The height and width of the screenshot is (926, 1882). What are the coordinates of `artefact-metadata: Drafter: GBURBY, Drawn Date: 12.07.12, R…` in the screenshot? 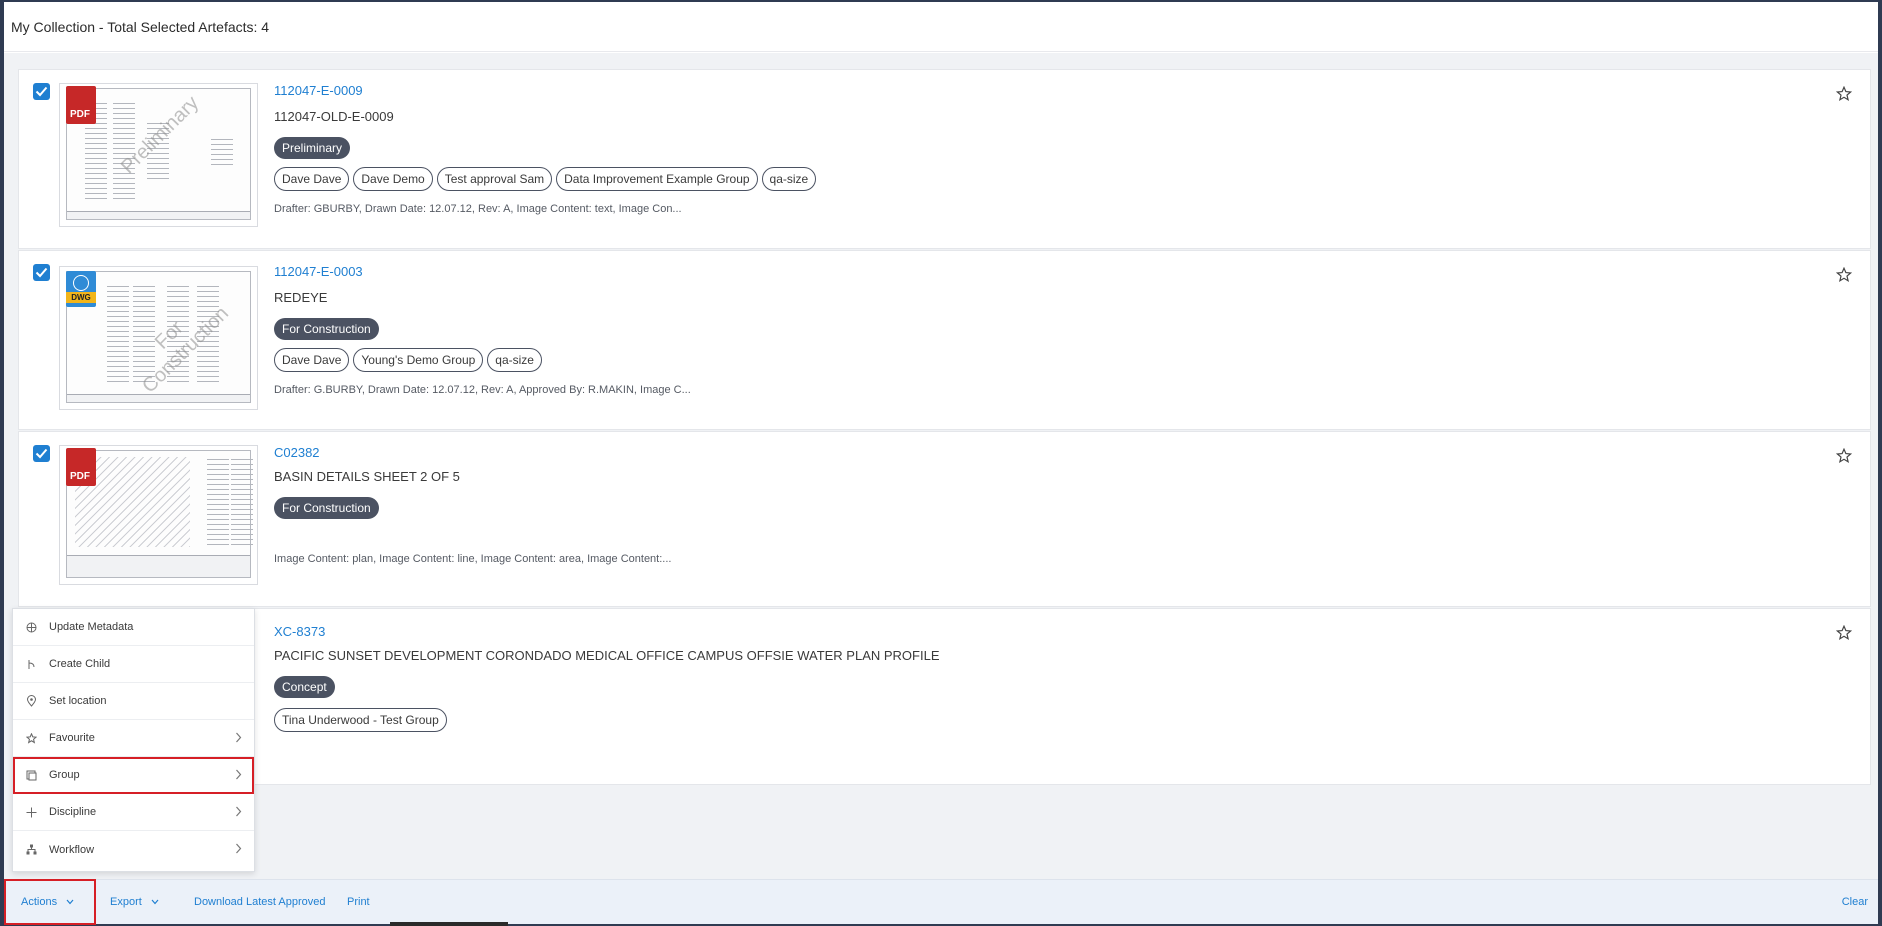 It's located at (478, 209).